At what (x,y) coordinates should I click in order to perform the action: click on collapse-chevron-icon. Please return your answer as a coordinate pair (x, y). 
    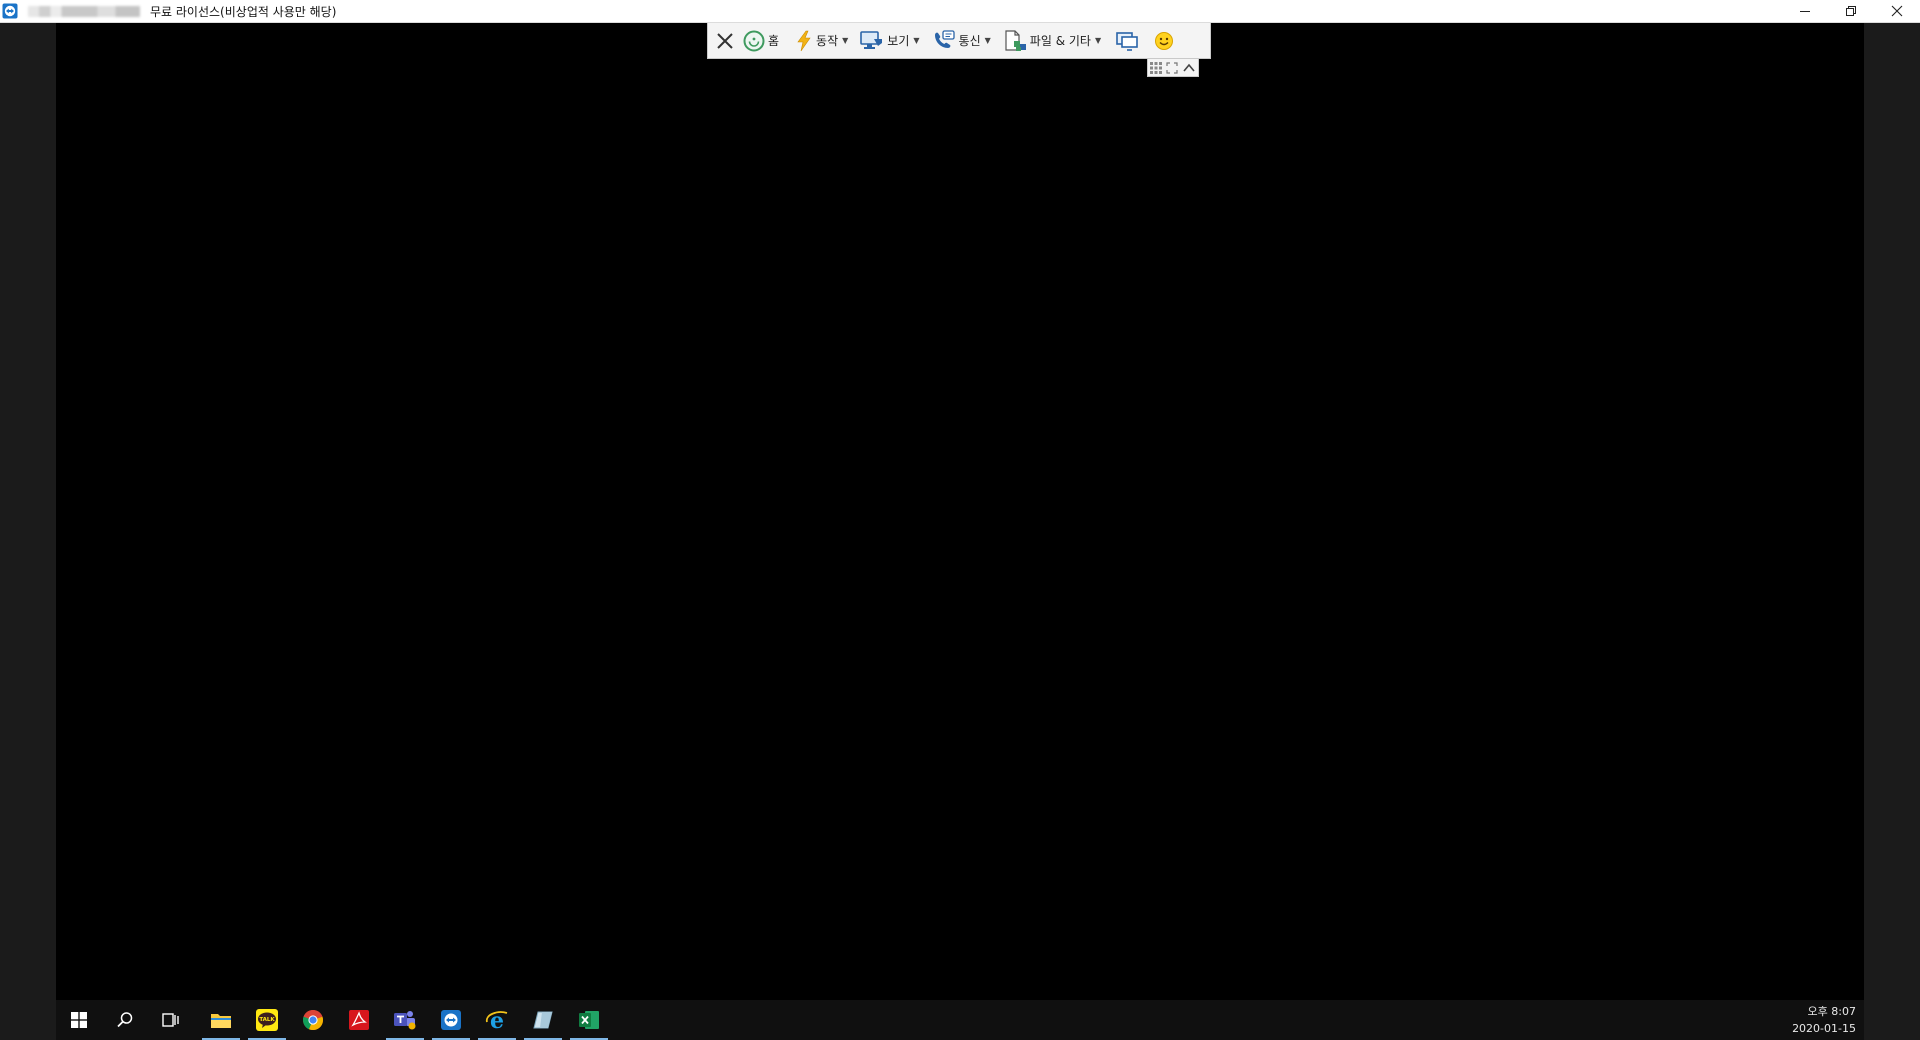
    Looking at the image, I should click on (1189, 68).